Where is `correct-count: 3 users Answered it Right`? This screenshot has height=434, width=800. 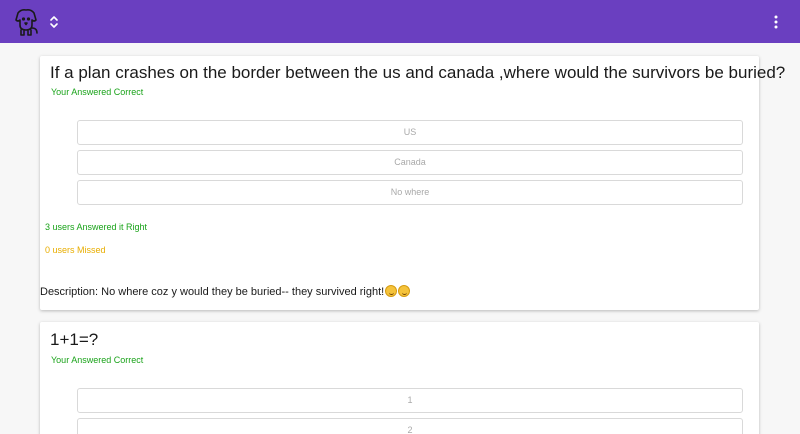
correct-count: 3 users Answered it Right is located at coordinates (96, 227).